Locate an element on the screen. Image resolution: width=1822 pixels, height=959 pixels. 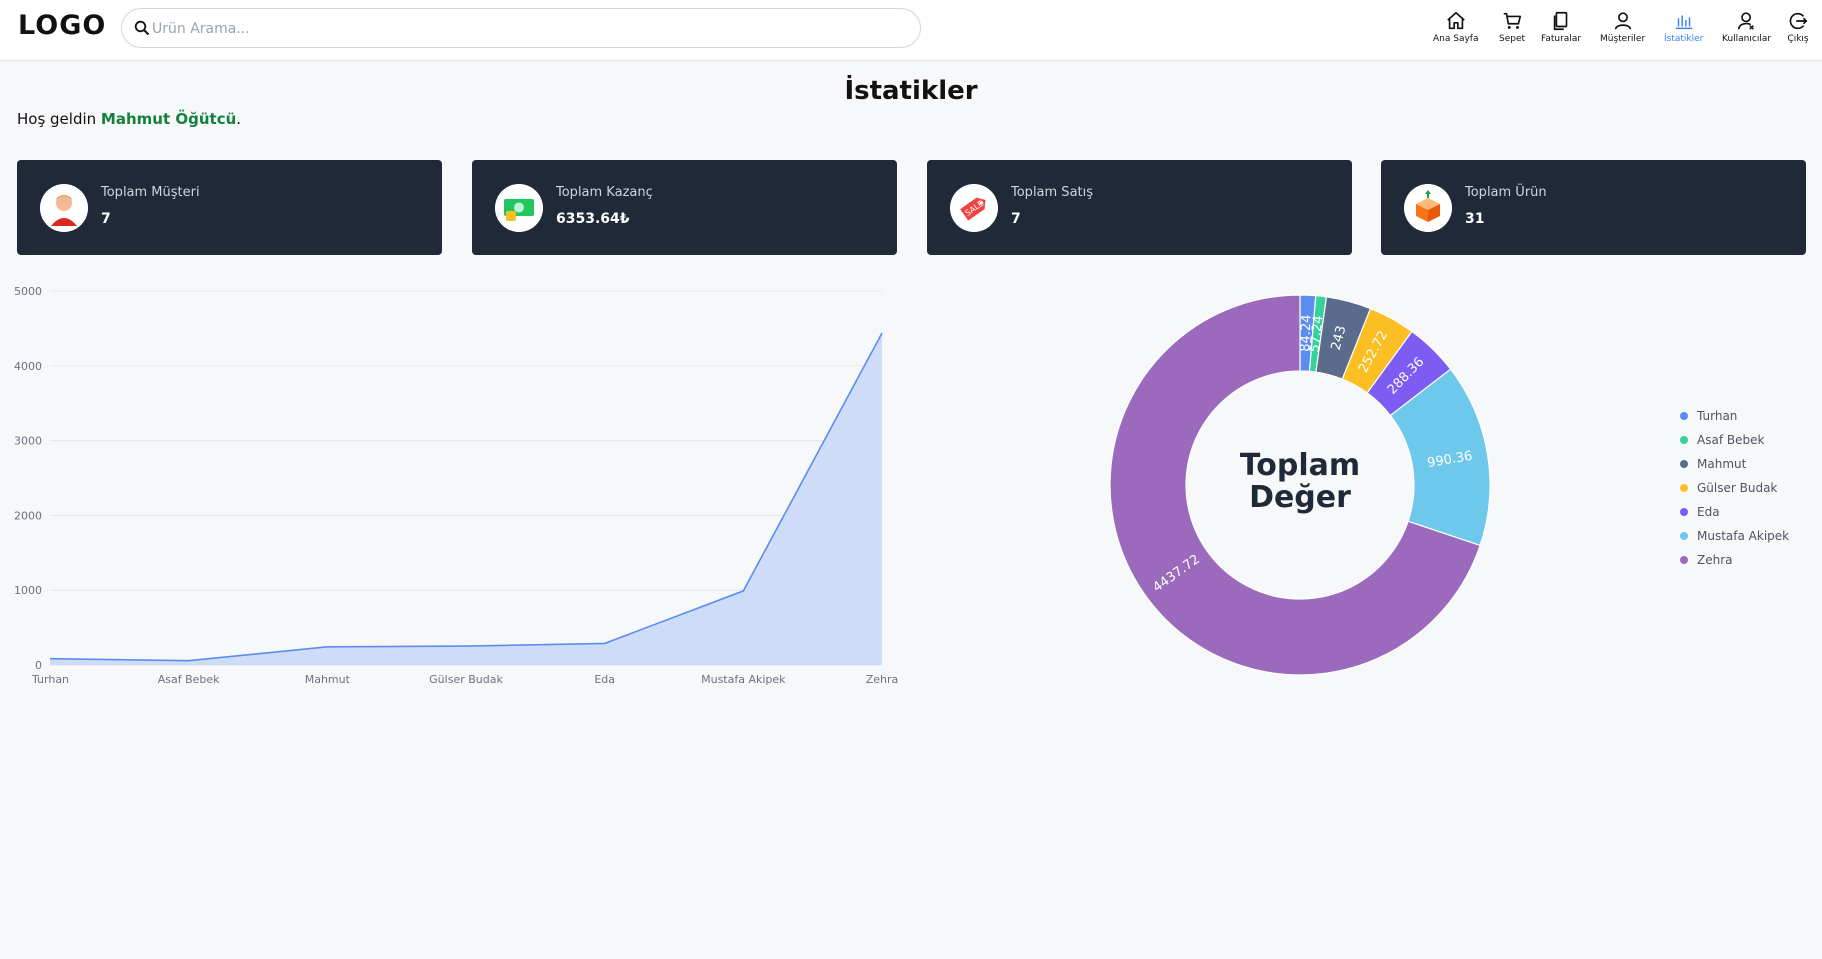
stat-value: 31 is located at coordinates (1475, 219).